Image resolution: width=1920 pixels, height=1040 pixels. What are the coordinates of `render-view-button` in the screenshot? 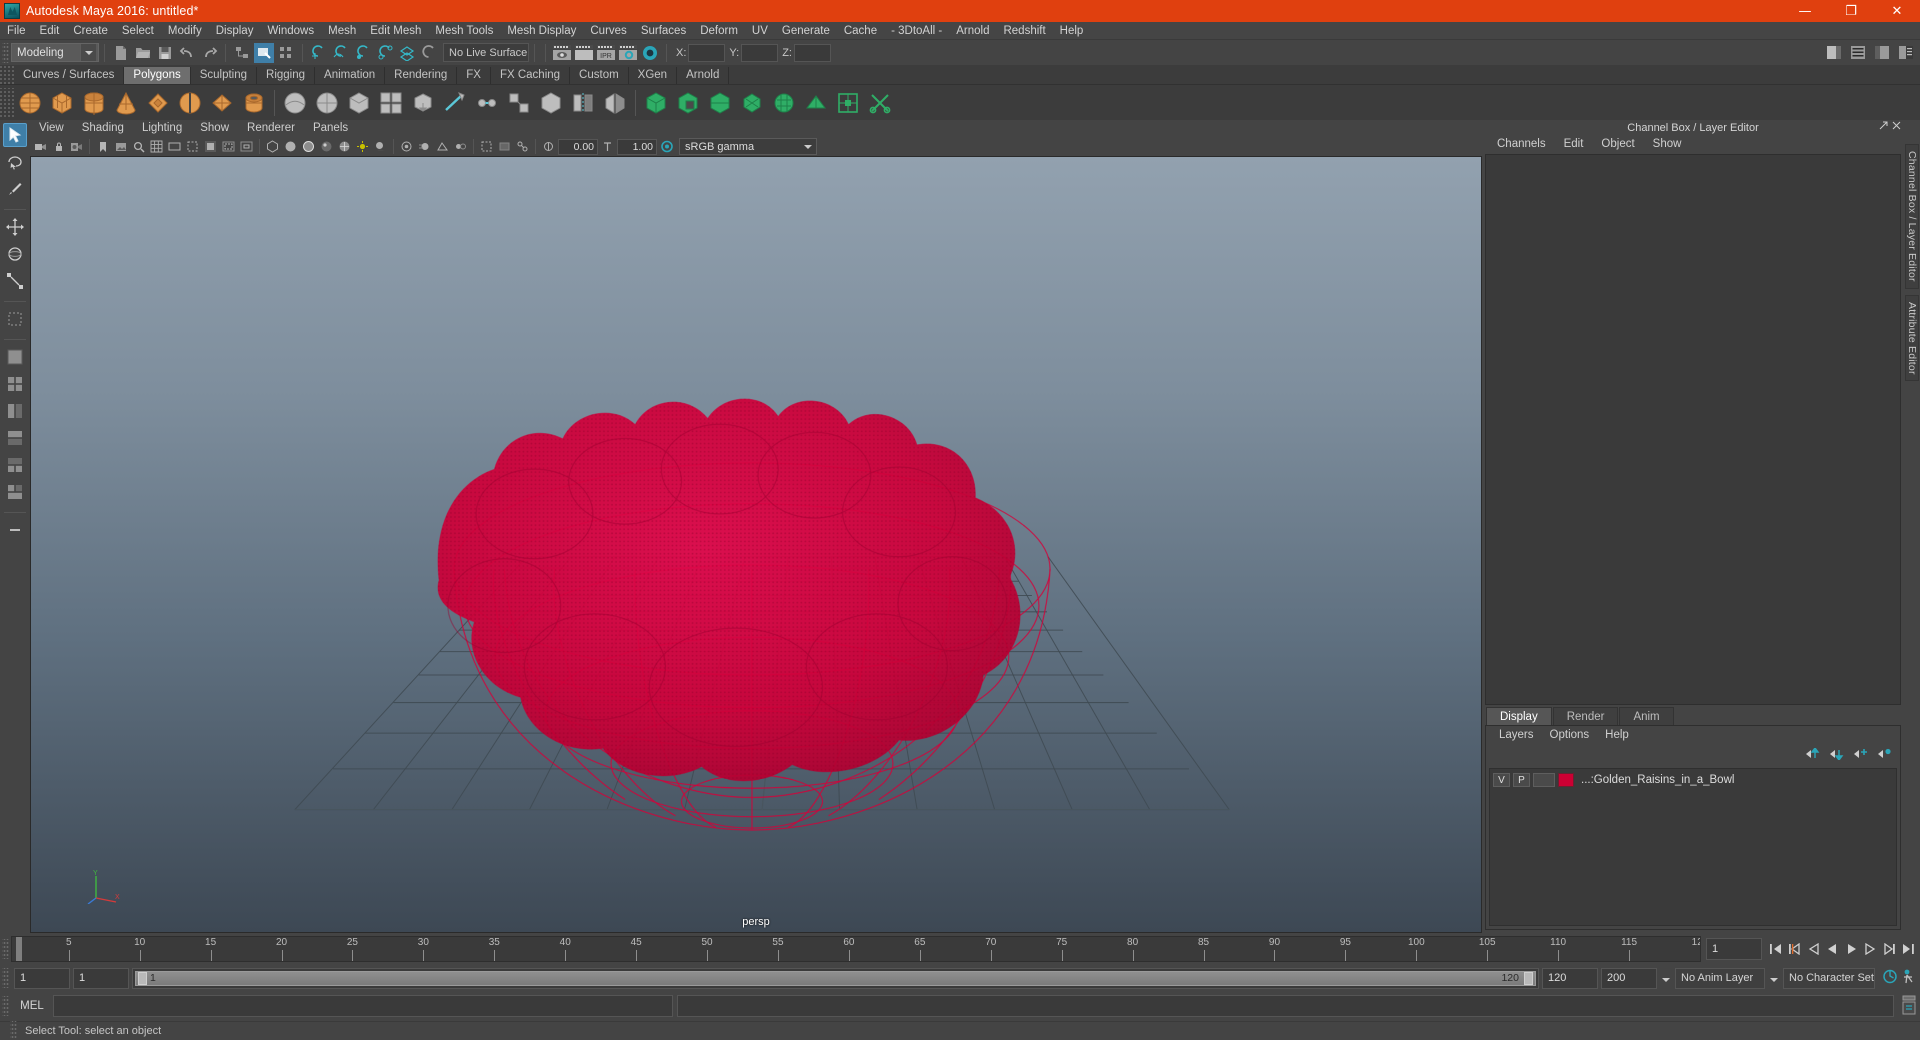 It's located at (562, 53).